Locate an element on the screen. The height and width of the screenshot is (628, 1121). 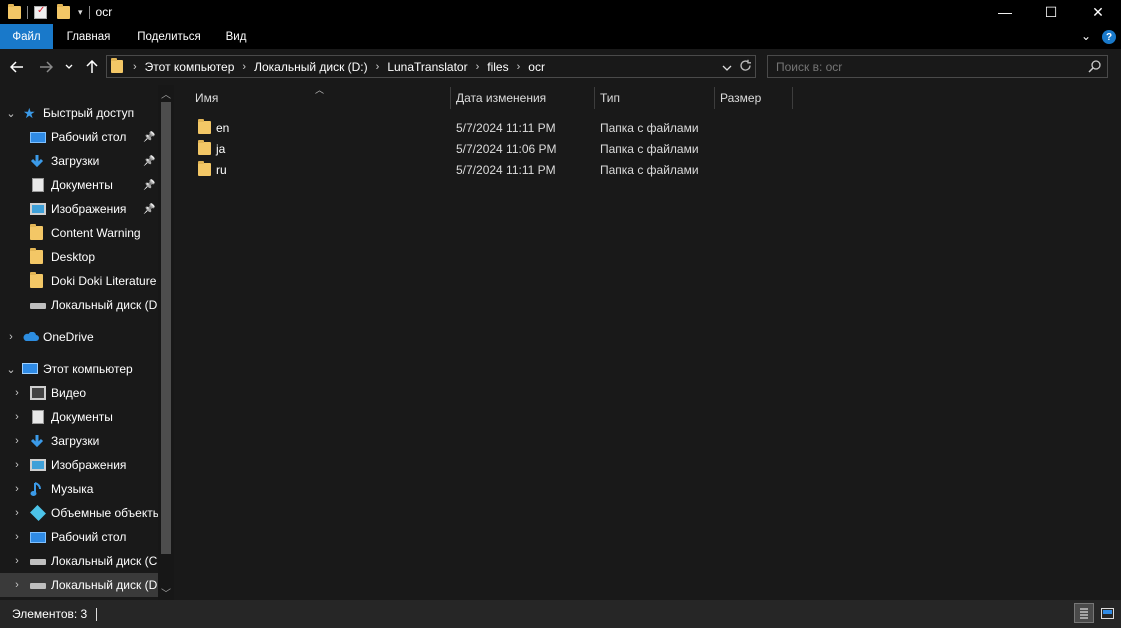
column-header-date: Дата изменения is located at coordinates (525, 98).